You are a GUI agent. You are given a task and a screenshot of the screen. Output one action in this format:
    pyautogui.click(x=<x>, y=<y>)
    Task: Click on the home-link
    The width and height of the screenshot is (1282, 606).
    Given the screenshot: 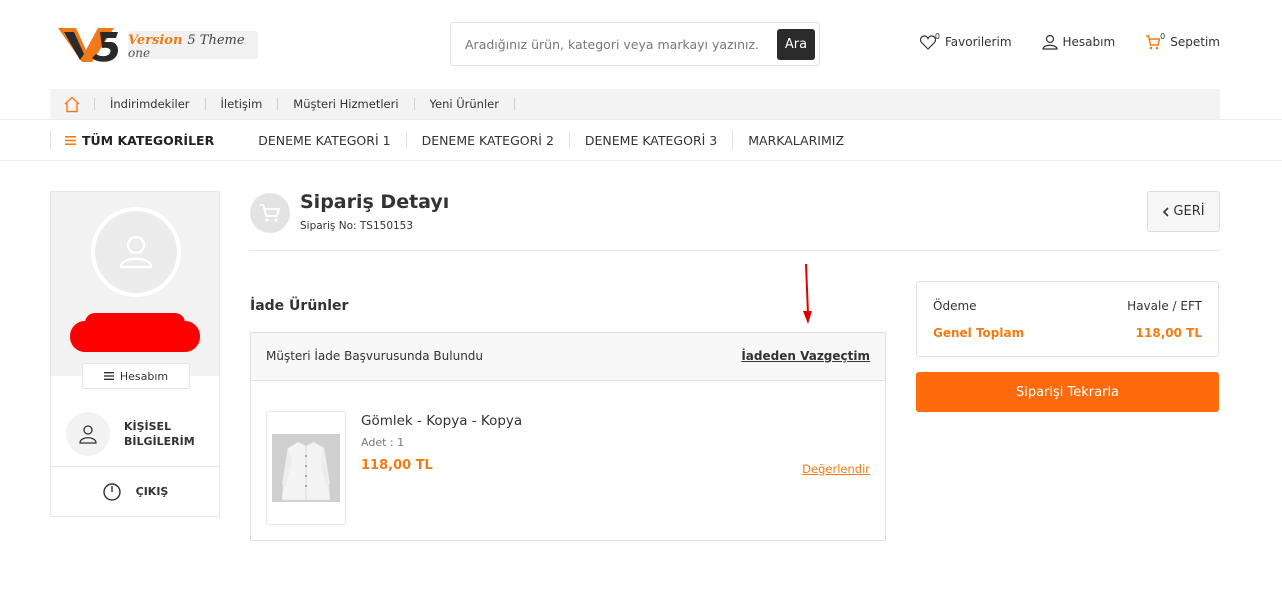 What is the action you would take?
    pyautogui.click(x=72, y=104)
    